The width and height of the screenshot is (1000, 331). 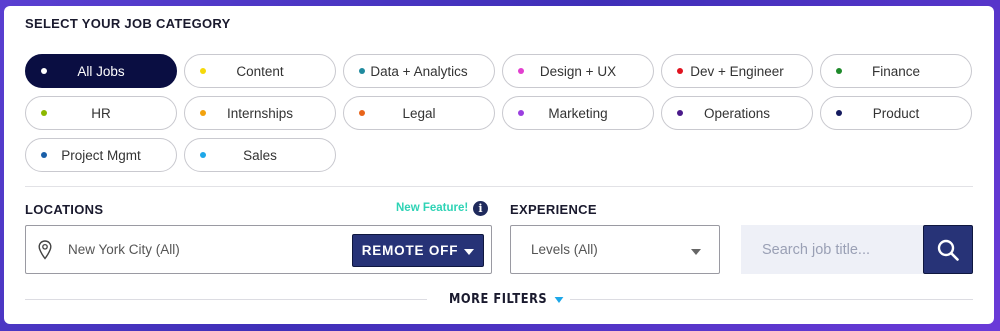 I want to click on category-chip: Internships, so click(x=260, y=113).